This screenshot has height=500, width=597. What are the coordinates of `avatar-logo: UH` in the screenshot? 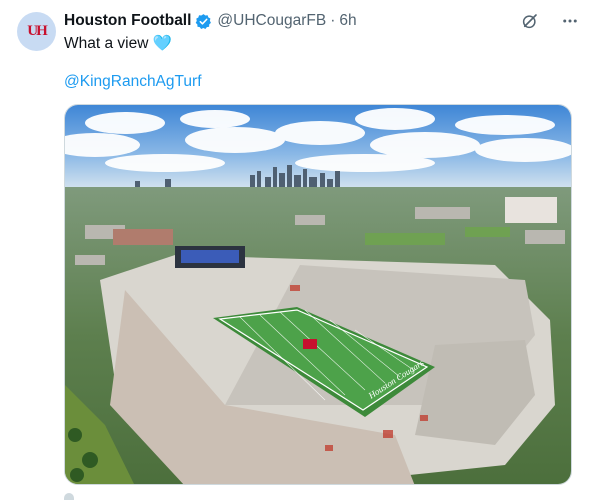 It's located at (37, 31).